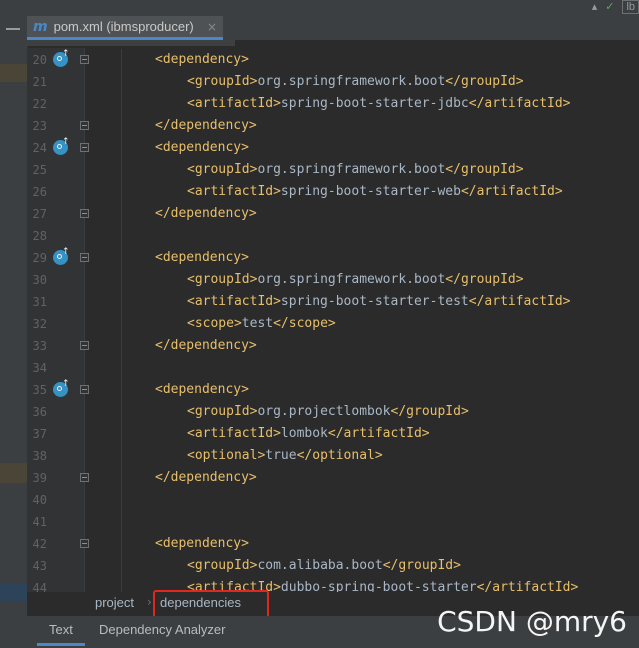 This screenshot has height=648, width=639. Describe the element at coordinates (114, 602) in the screenshot. I see `breadcrumb-project: project` at that location.